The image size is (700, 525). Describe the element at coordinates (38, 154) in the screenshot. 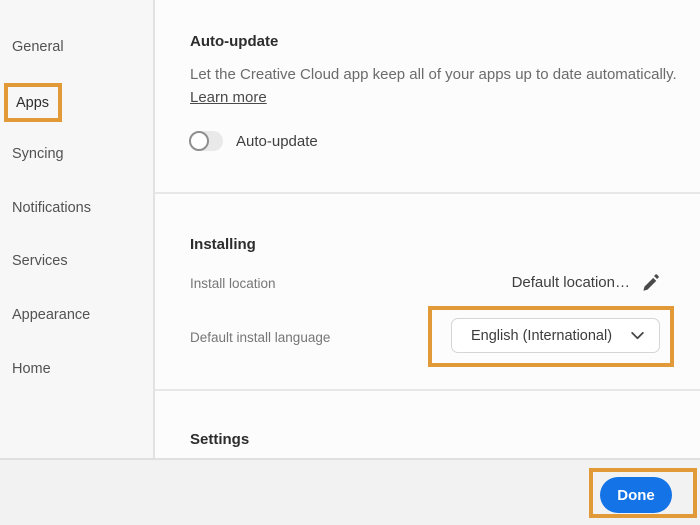

I see `sidebar-item-syncing: Syncing` at that location.